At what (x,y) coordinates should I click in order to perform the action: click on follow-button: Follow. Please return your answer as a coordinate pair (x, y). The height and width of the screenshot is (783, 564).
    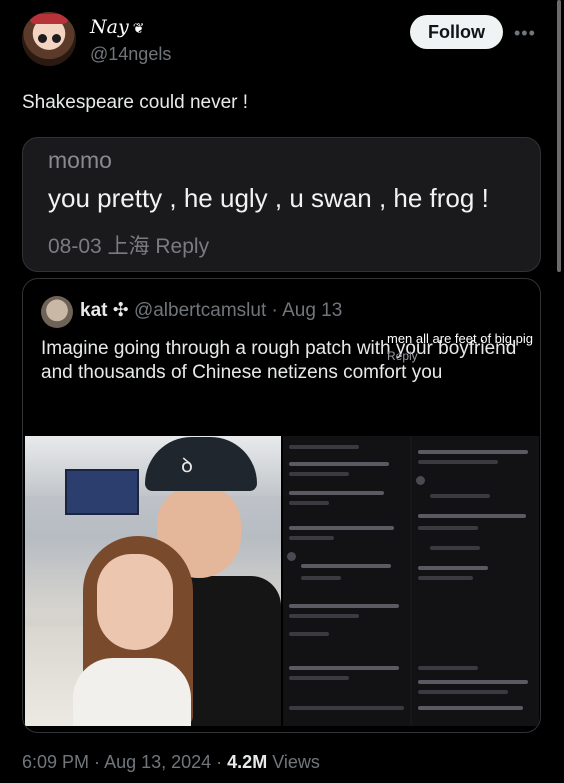
    Looking at the image, I should click on (456, 32).